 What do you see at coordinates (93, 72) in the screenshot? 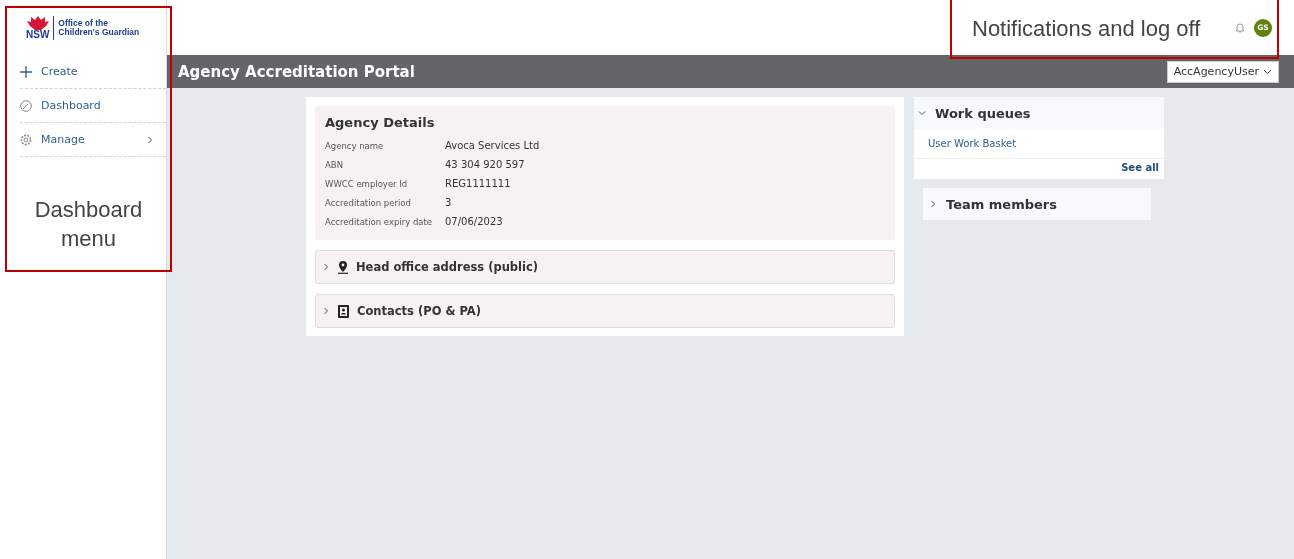
I see `sidebar-item: Create` at bounding box center [93, 72].